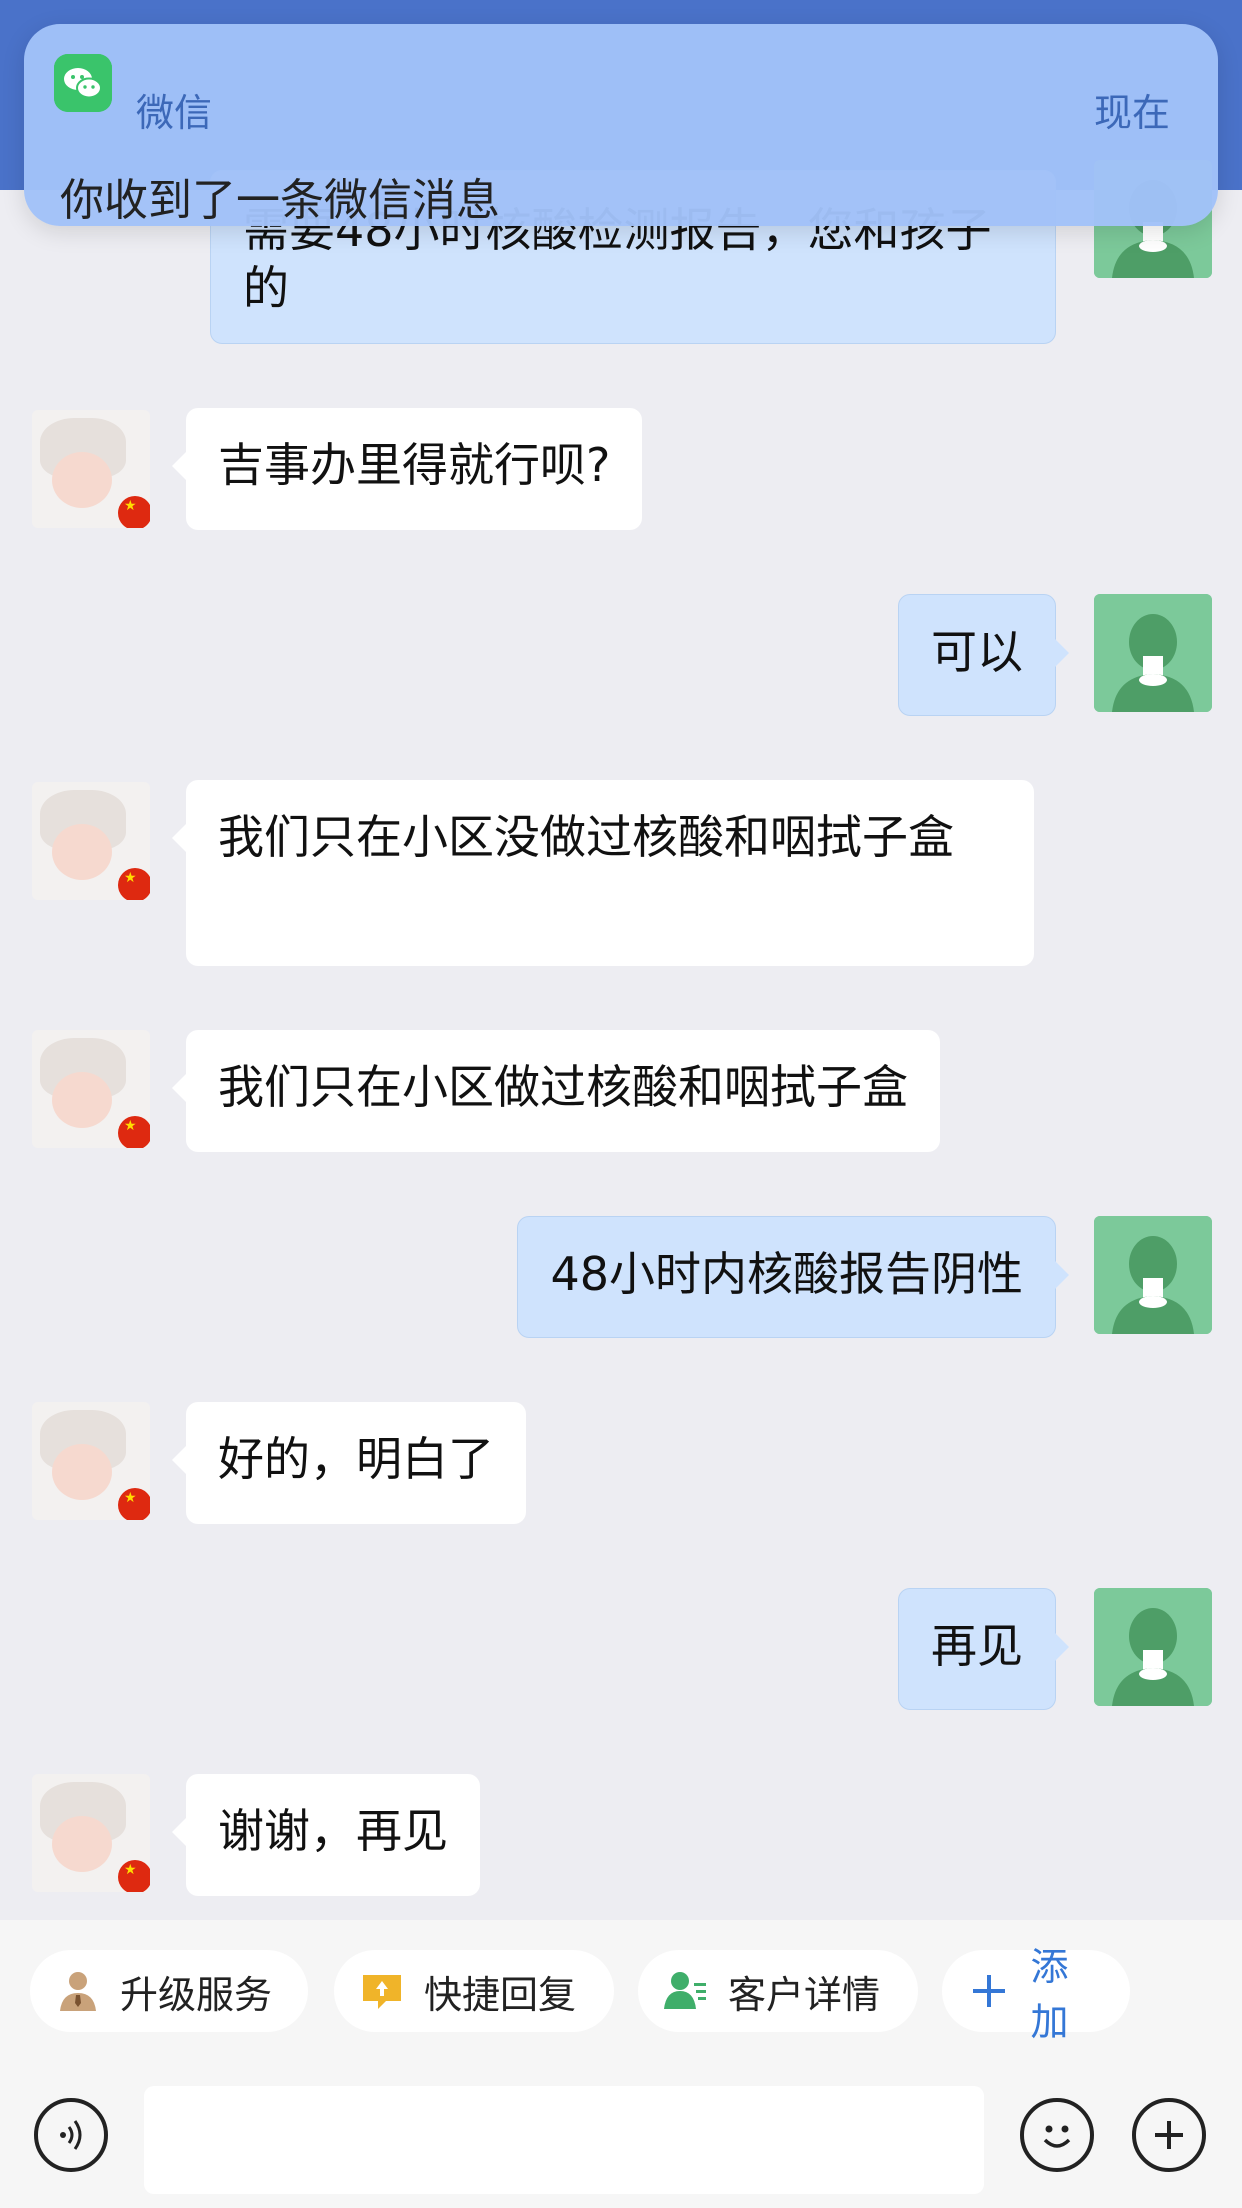 This screenshot has width=1242, height=2208. I want to click on plus-circle-icon, so click(1169, 2135).